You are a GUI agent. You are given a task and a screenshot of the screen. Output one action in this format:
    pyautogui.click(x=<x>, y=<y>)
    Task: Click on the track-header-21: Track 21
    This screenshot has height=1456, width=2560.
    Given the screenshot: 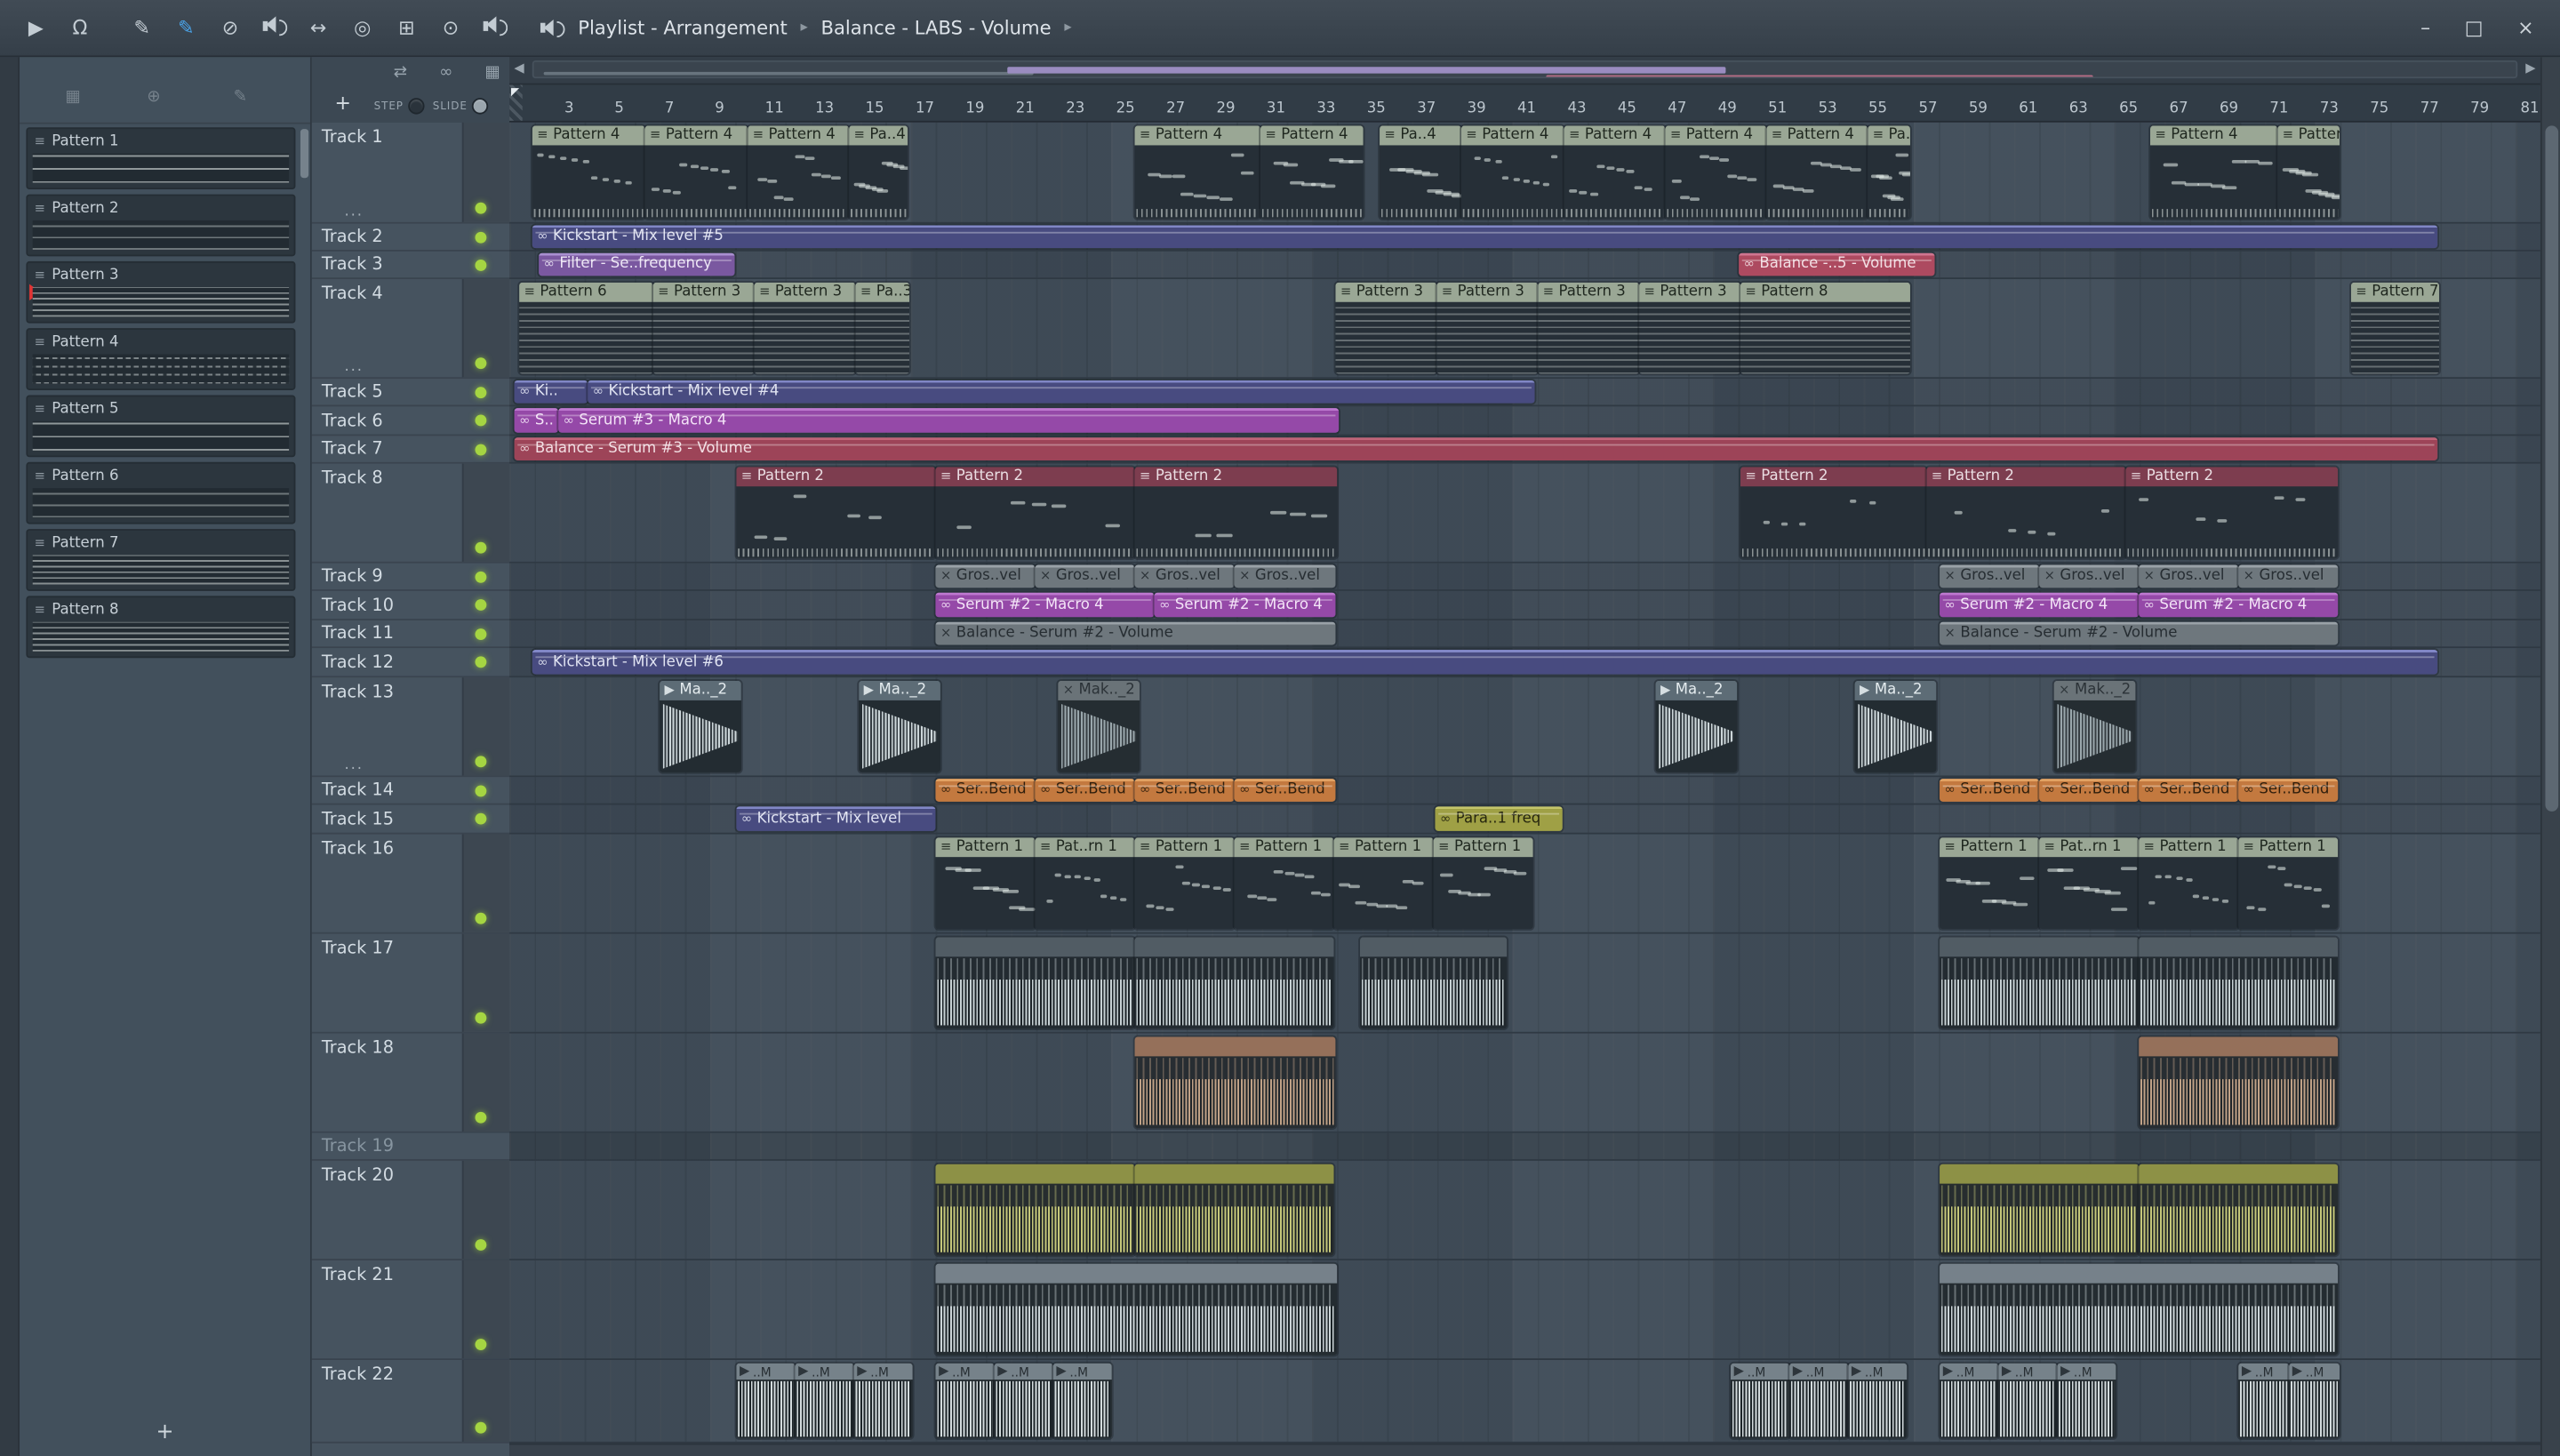 What is the action you would take?
    pyautogui.click(x=410, y=1310)
    